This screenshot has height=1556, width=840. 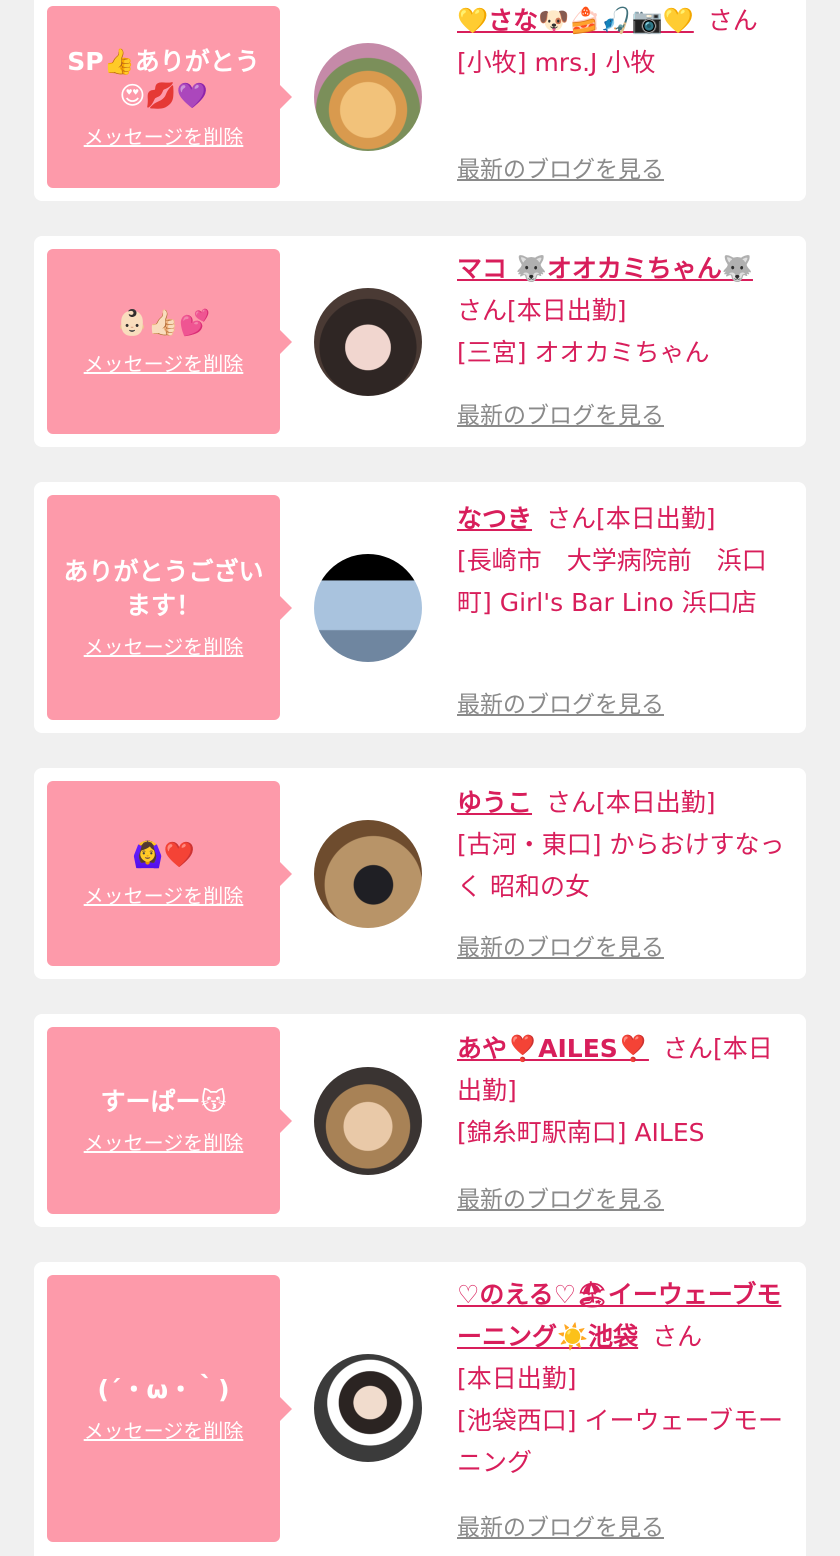 I want to click on message-bubble: ありがとうございます！ メッセージを削除, so click(x=169, y=607).